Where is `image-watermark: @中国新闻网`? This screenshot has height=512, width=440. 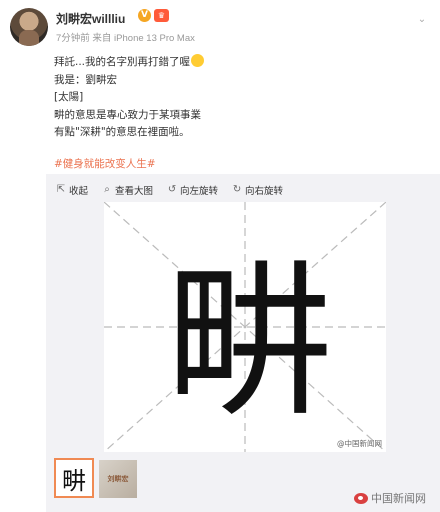
image-watermark: @中国新闻网 is located at coordinates (359, 443).